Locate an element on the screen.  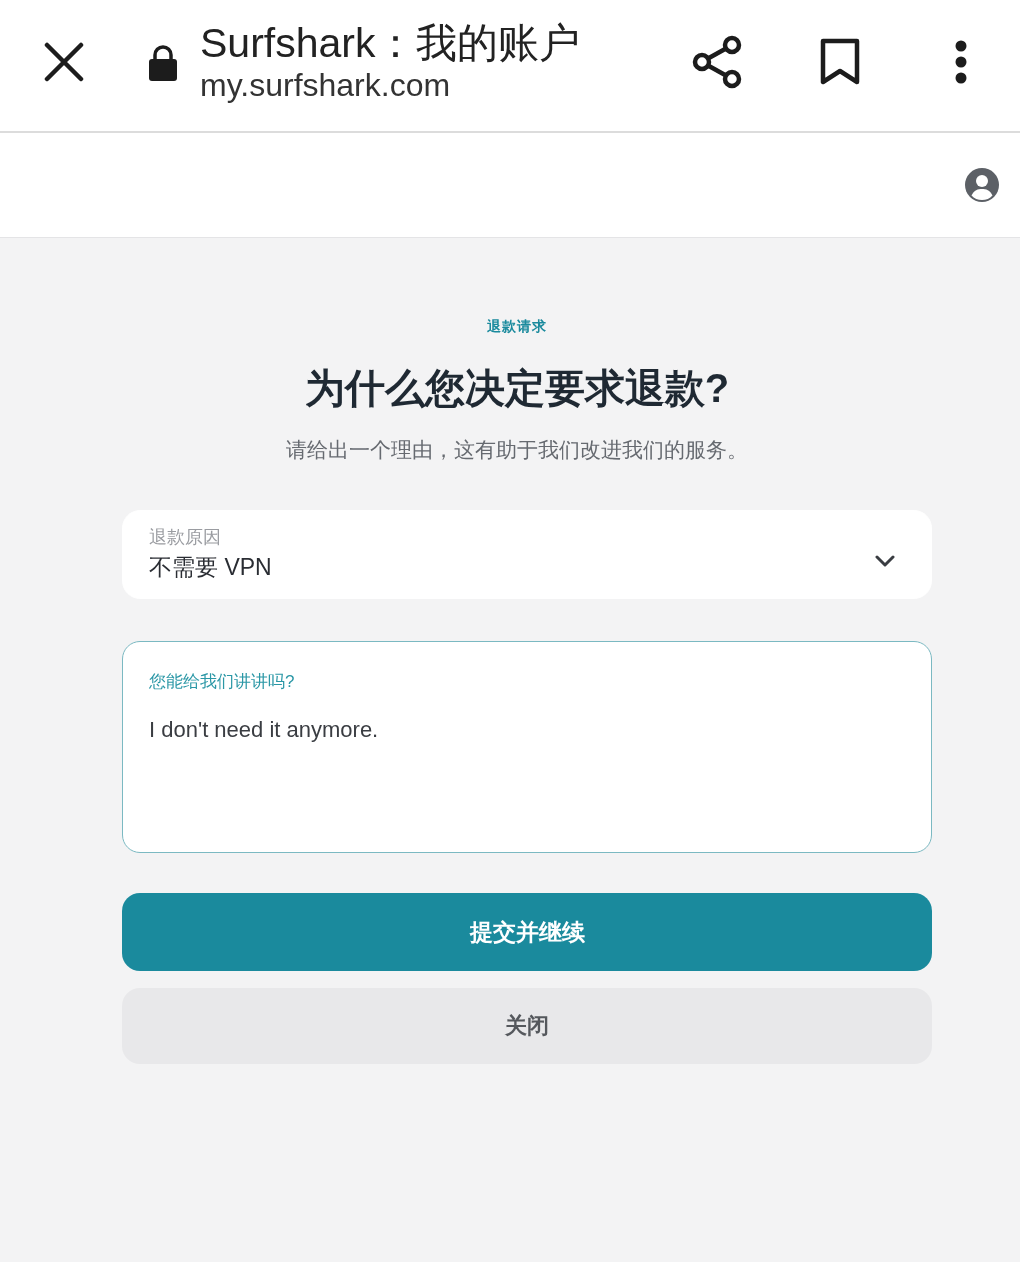
close-icon is located at coordinates (64, 61).